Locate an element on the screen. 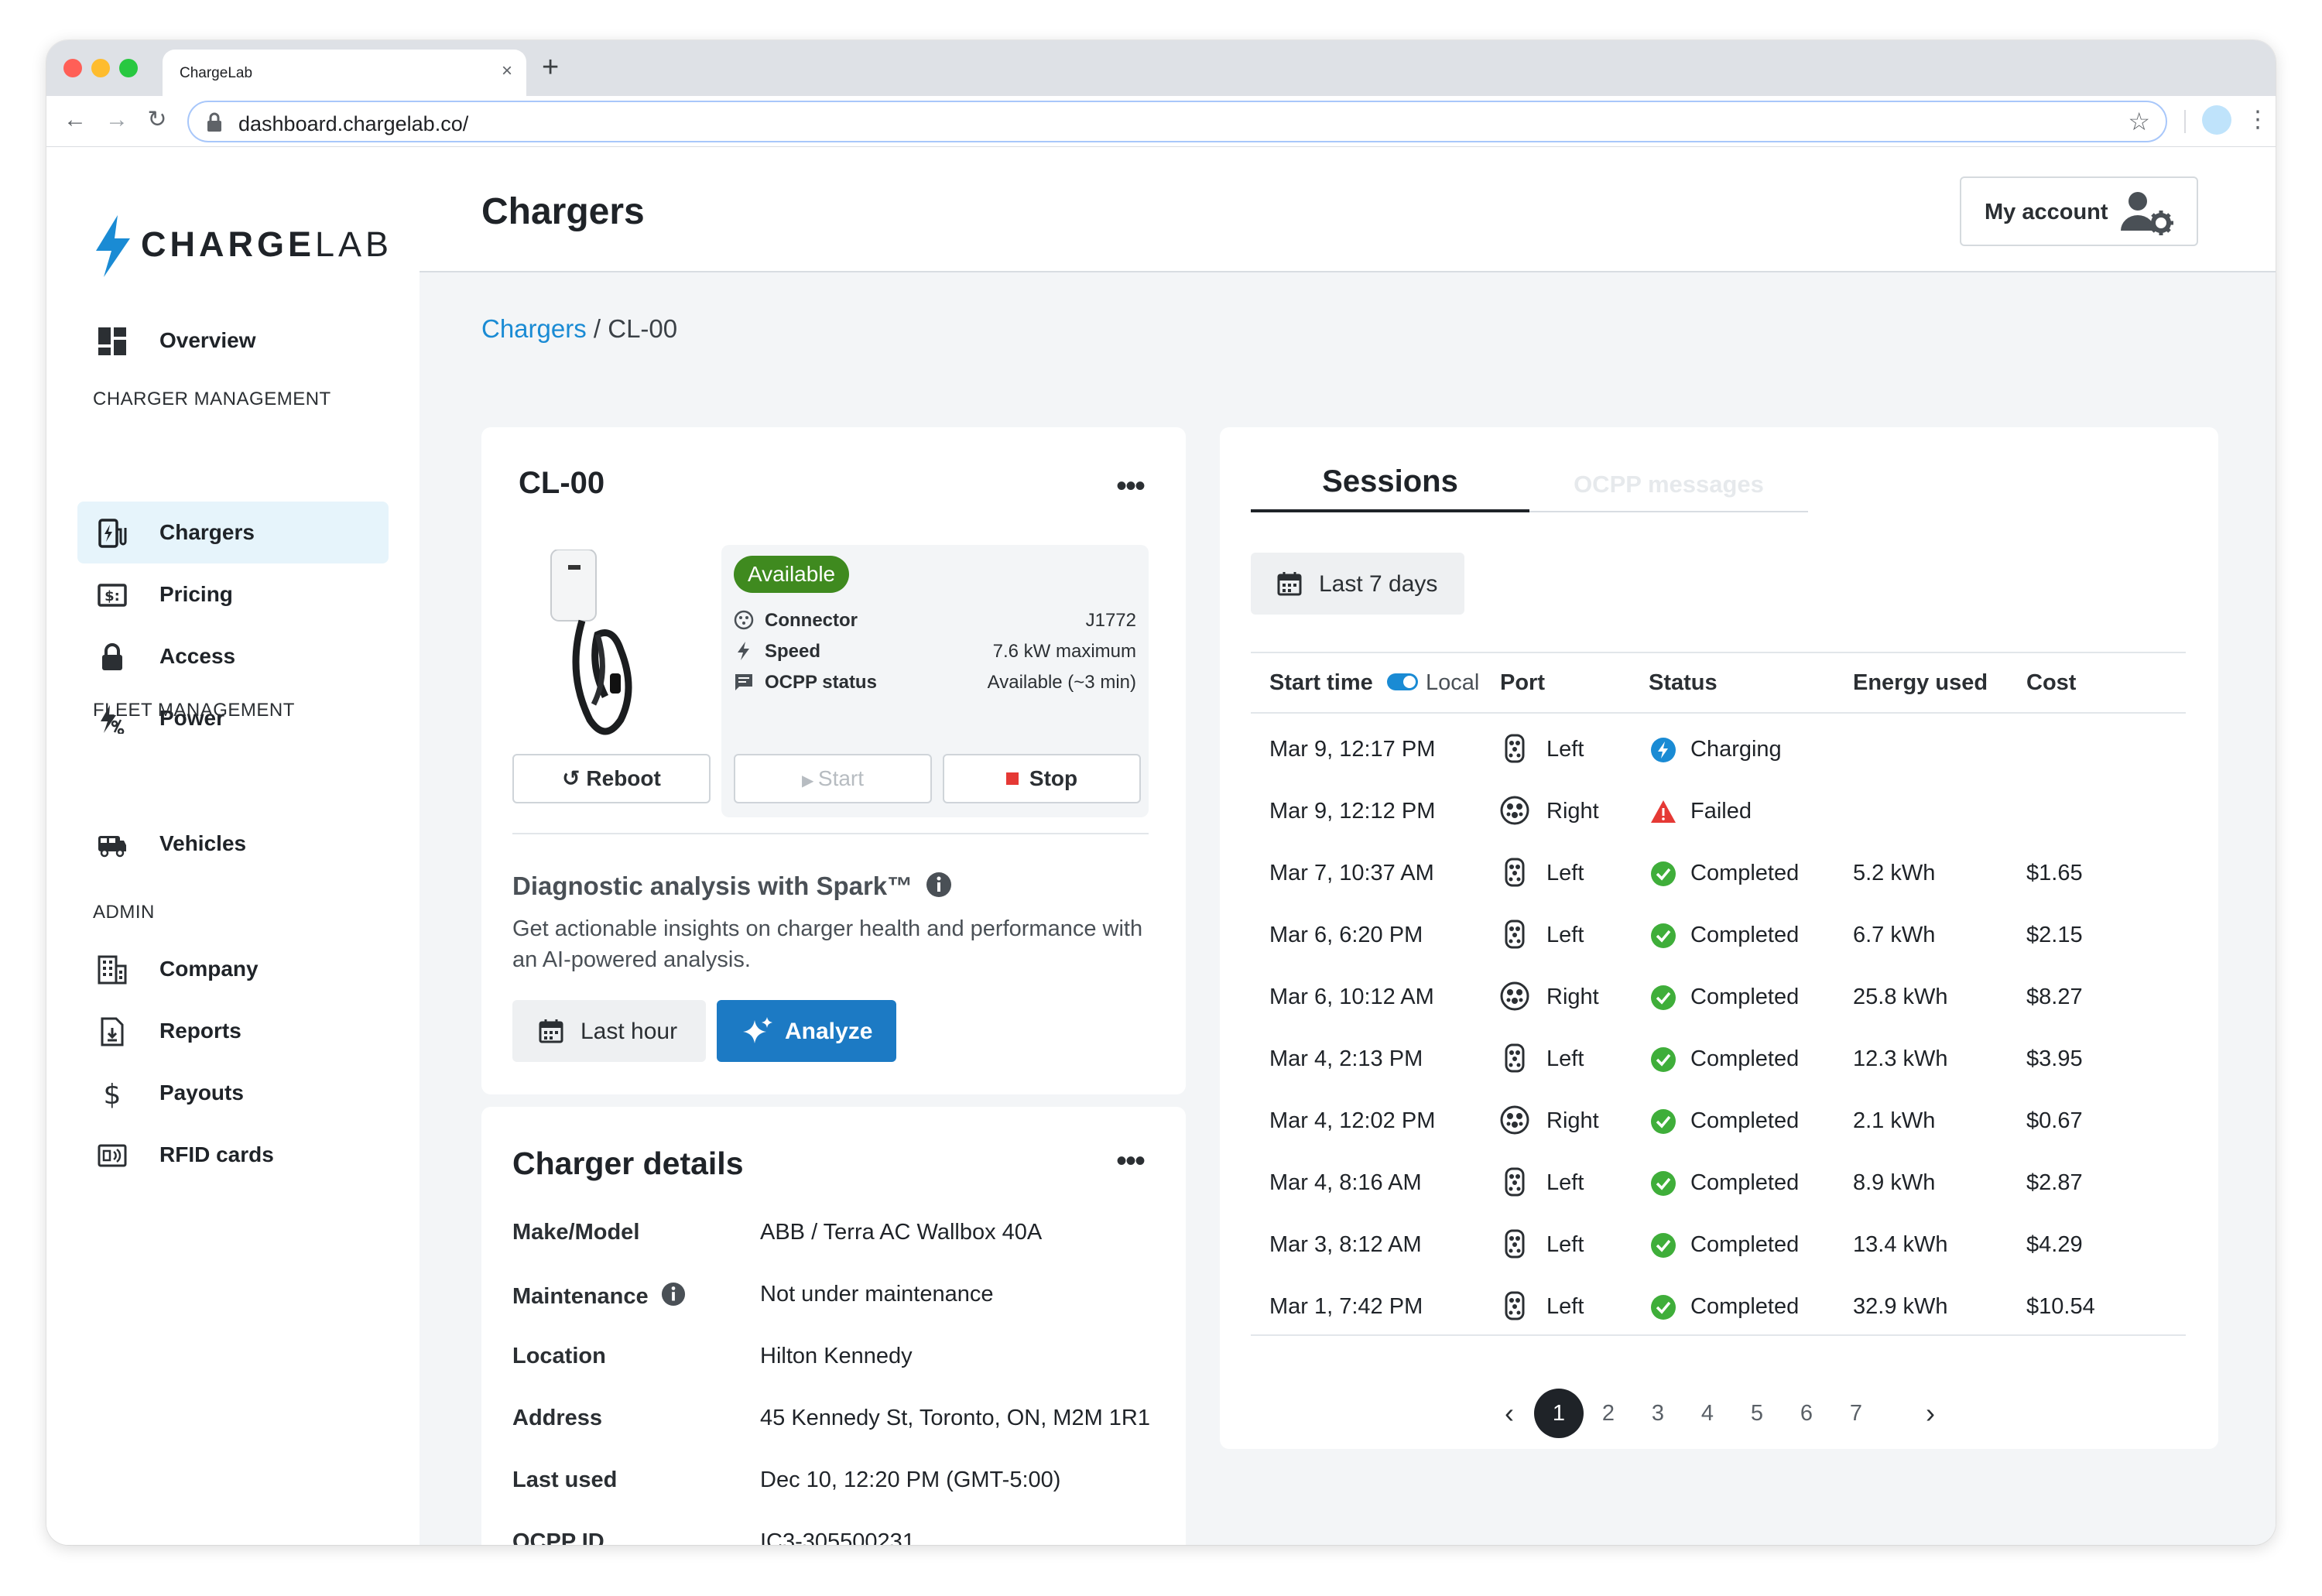  dollar-icon: $ is located at coordinates (113, 1093).